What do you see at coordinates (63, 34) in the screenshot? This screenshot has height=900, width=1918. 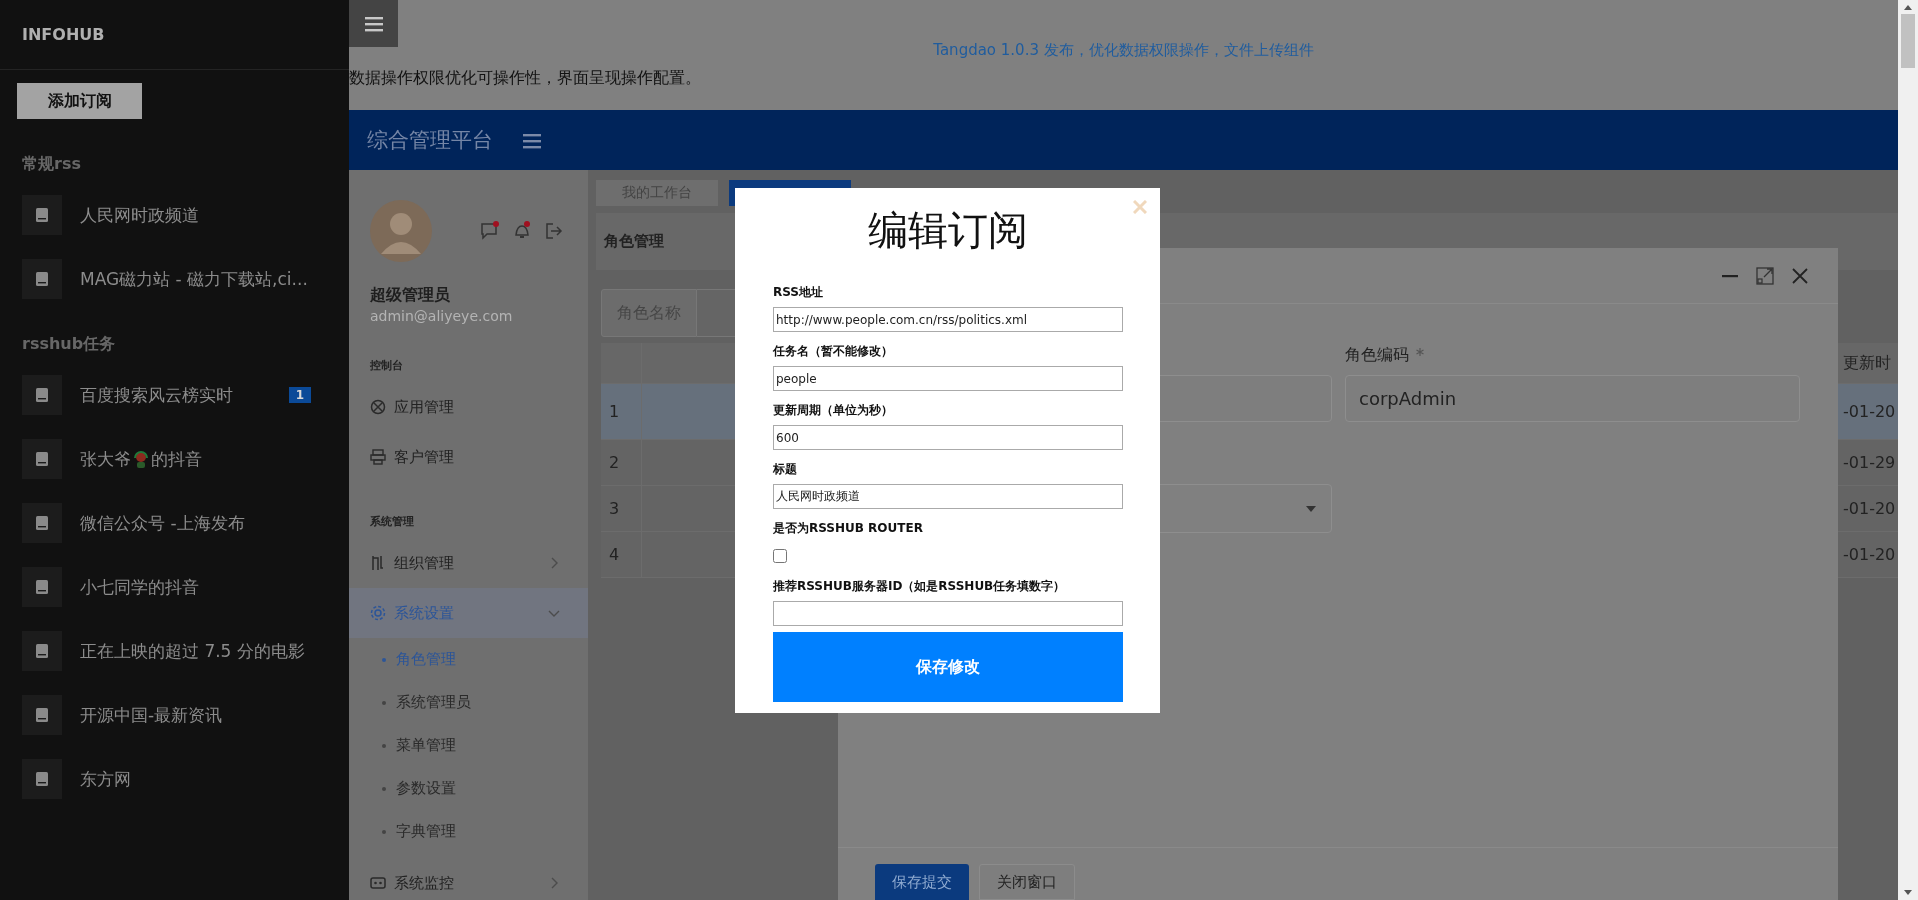 I see `brand-title: INFOHUB` at bounding box center [63, 34].